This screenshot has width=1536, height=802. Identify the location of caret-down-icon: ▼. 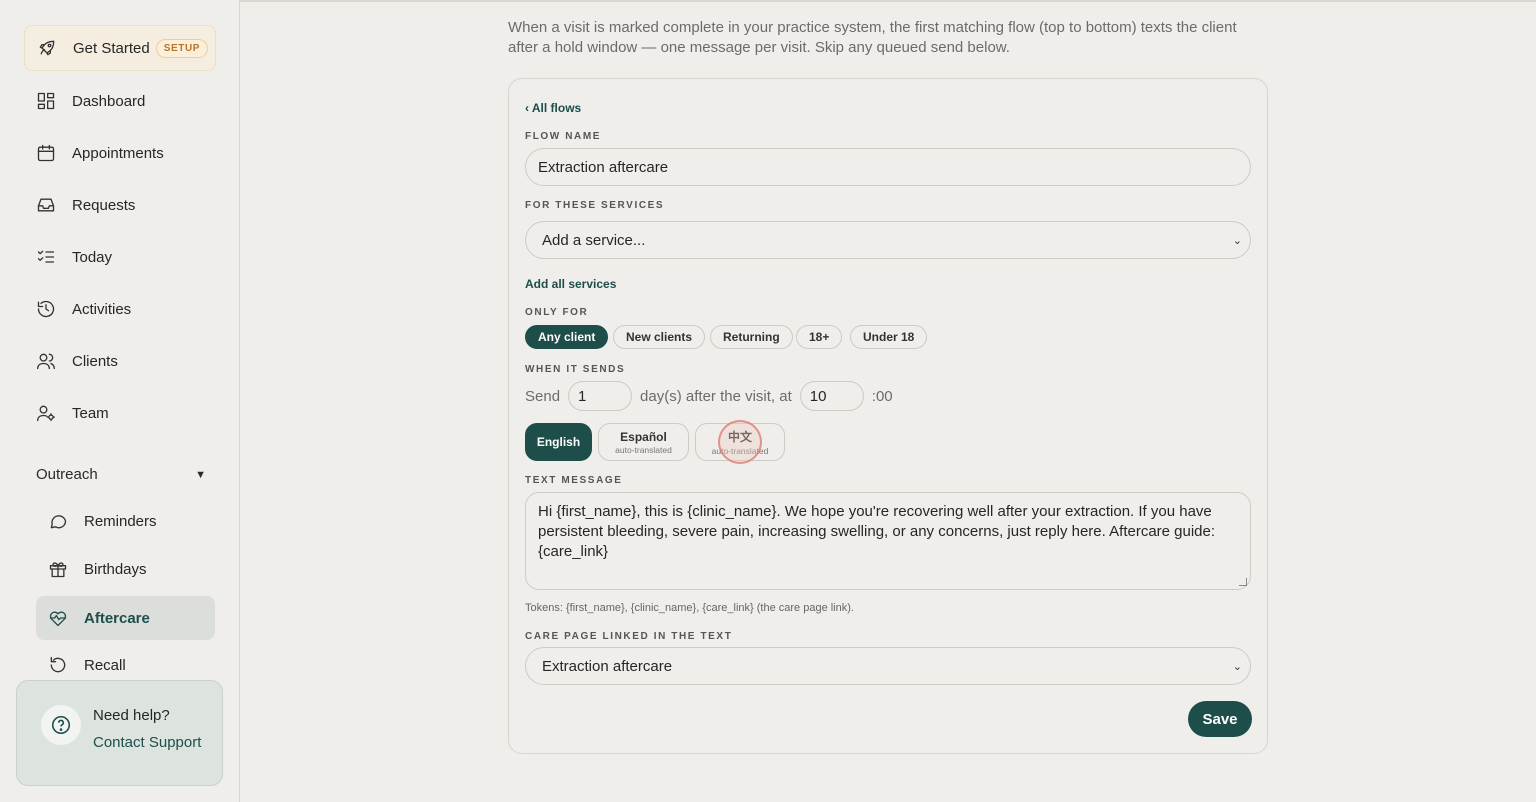
(200, 474).